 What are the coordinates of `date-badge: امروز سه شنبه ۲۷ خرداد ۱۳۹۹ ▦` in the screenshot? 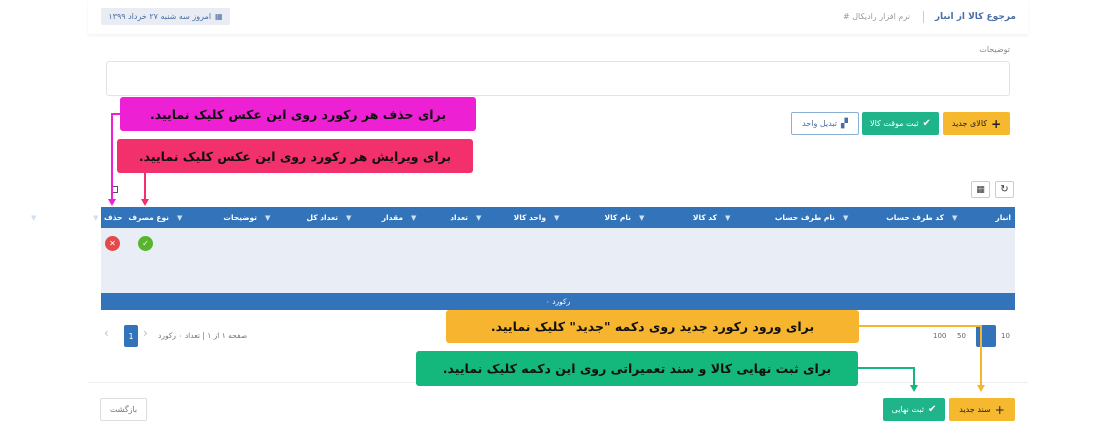 It's located at (165, 16).